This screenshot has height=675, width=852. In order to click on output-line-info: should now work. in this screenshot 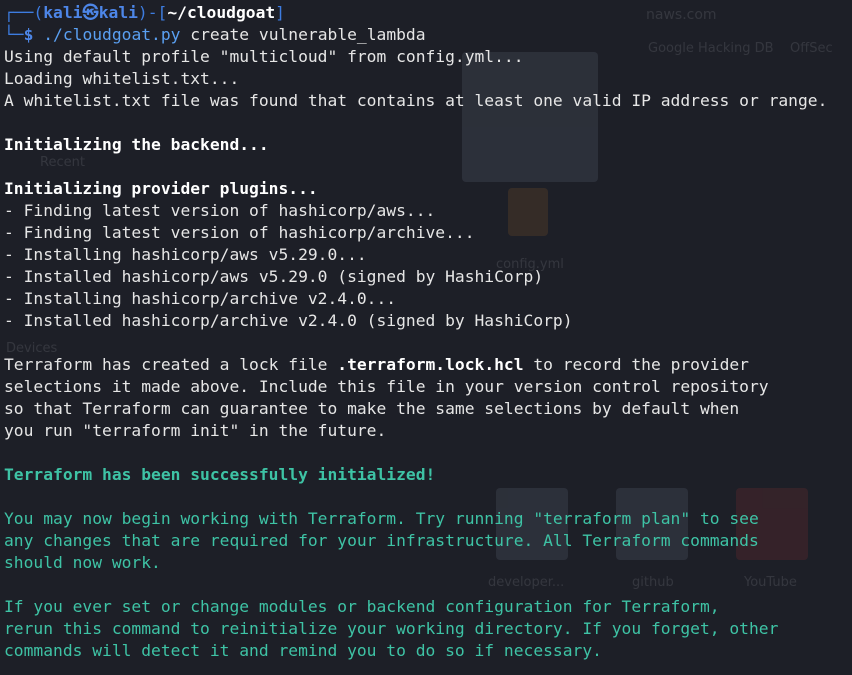, I will do `click(82, 562)`.